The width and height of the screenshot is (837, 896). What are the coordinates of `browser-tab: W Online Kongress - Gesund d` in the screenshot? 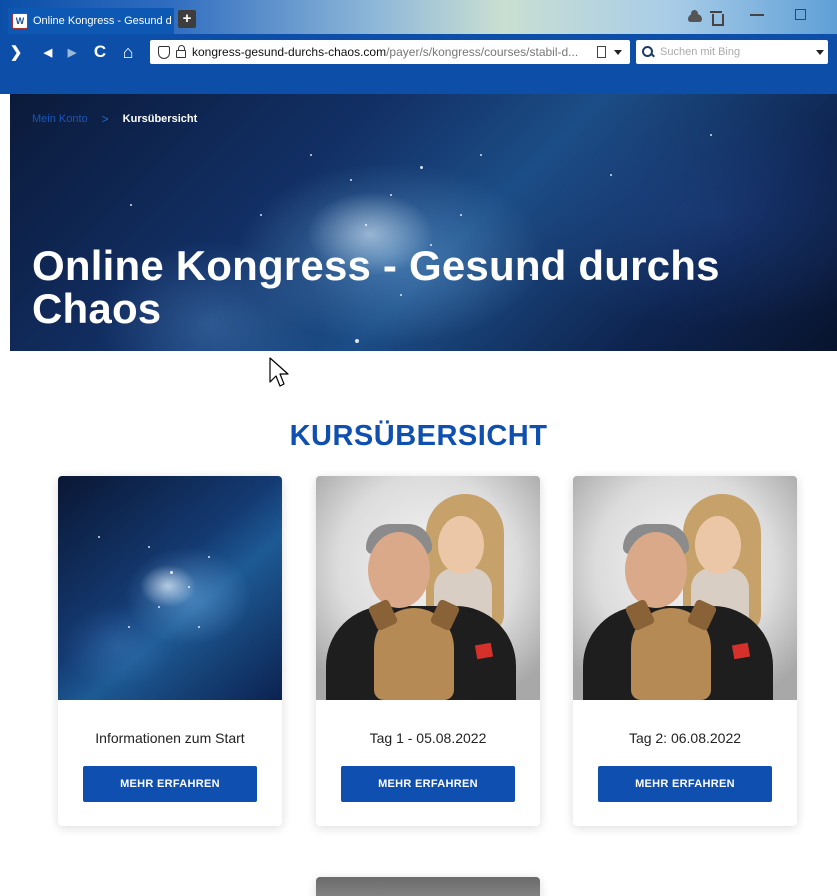 It's located at (91, 21).